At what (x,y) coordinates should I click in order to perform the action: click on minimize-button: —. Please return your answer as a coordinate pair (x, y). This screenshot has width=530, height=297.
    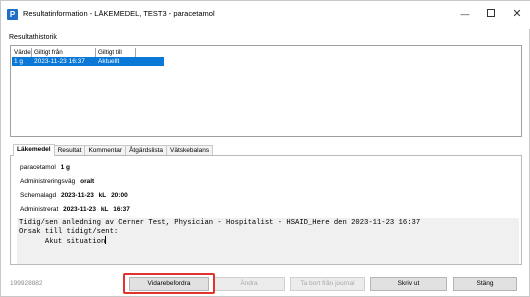
    Looking at the image, I should click on (465, 14).